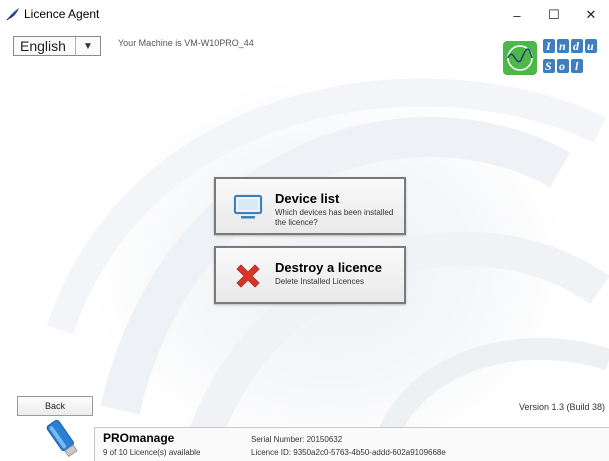 Image resolution: width=609 pixels, height=461 pixels. Describe the element at coordinates (12, 14) in the screenshot. I see `app-feather-icon` at that location.